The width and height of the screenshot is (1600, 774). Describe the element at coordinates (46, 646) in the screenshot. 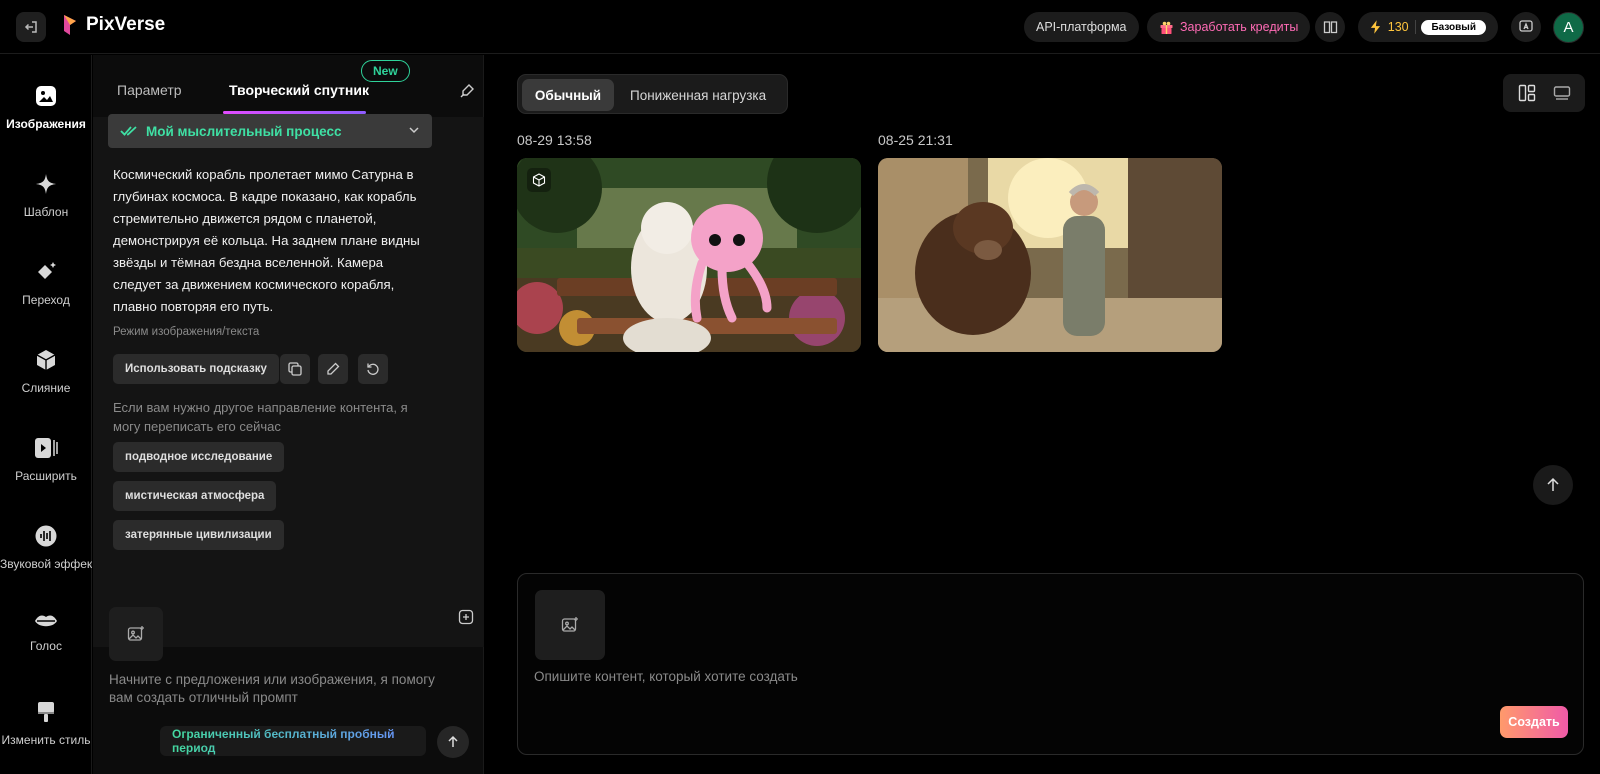

I see `sidebar-item-label: Голос` at that location.